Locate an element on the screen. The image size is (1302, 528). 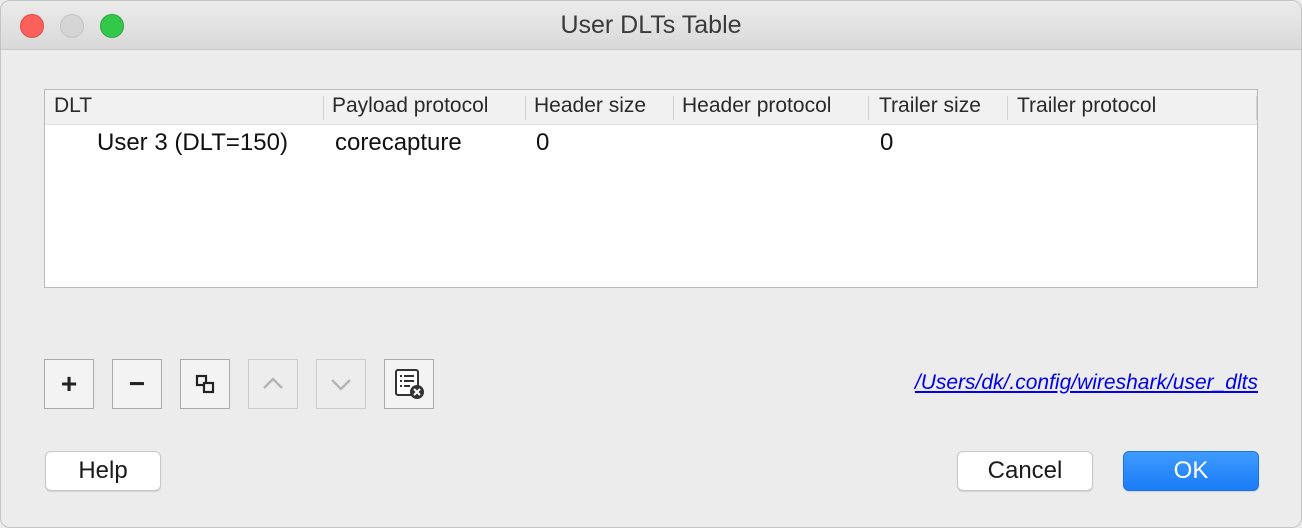
cell-dlt: User 3 (DLT=150) is located at coordinates (192, 143).